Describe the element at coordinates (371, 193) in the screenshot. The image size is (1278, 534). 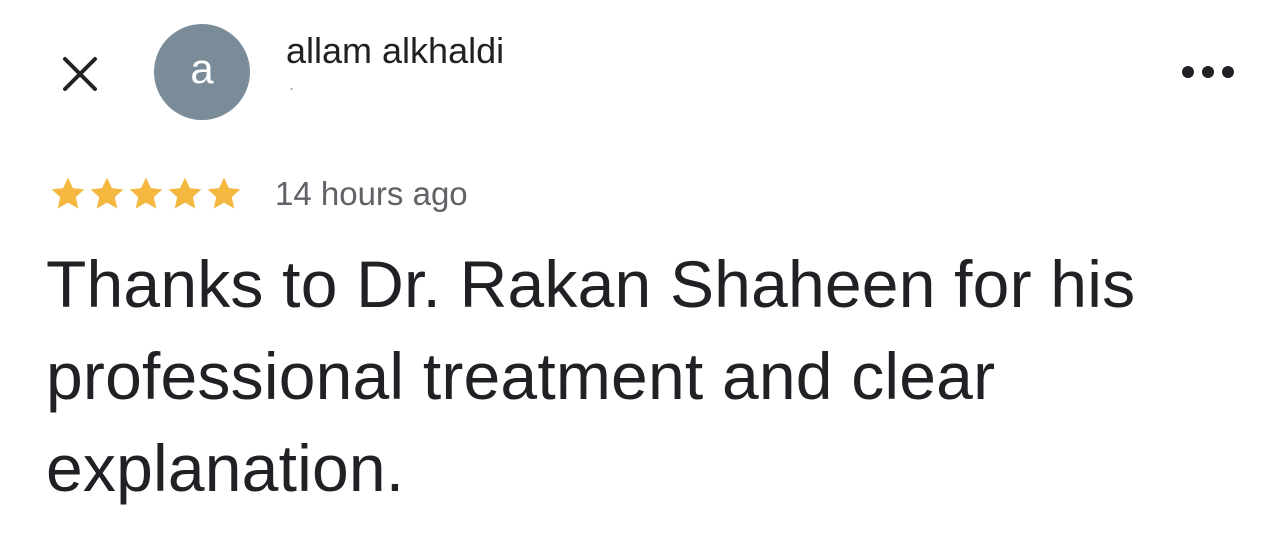
I see `review-timestamp: 14 hours ago` at that location.